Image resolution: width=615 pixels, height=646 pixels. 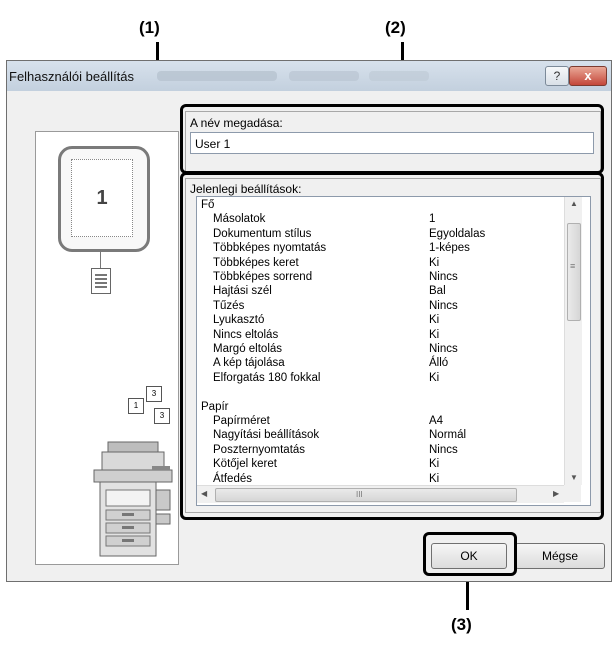 I want to click on callout-3: (3), so click(x=461, y=624).